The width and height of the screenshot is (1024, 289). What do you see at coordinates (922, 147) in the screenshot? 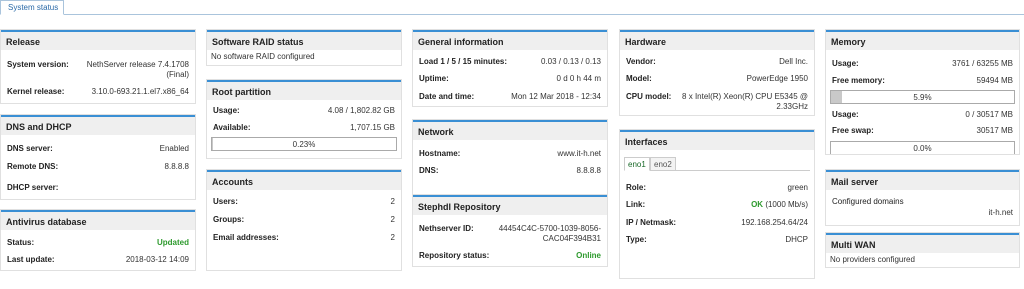
I see `swap-usage-bar: 0.0%` at bounding box center [922, 147].